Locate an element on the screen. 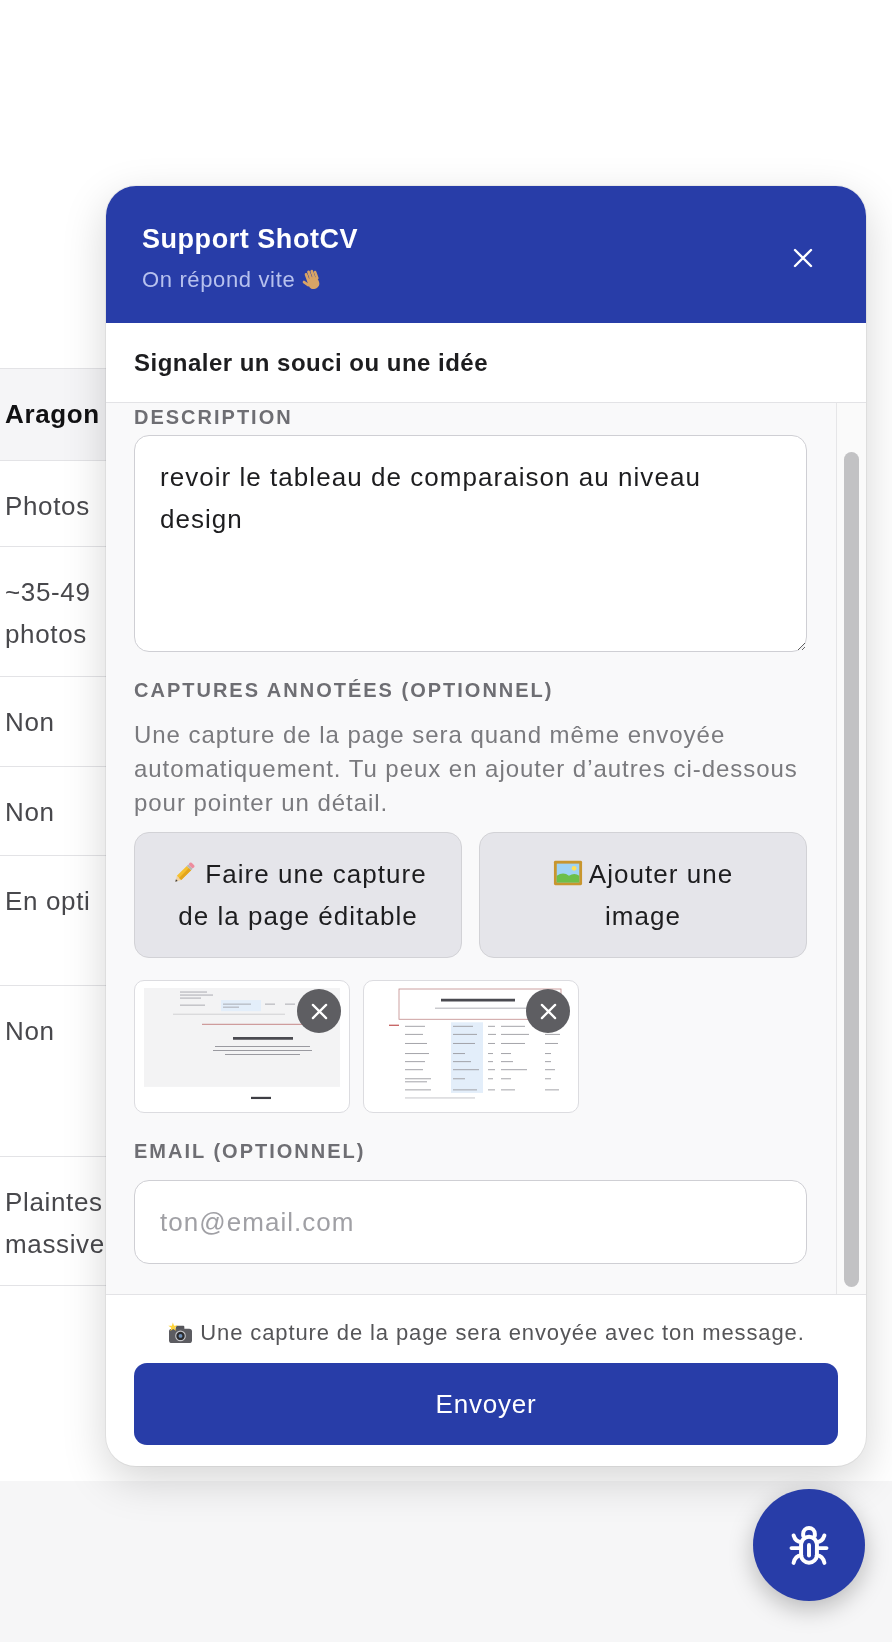  send-button: Envoyer is located at coordinates (486, 1404).